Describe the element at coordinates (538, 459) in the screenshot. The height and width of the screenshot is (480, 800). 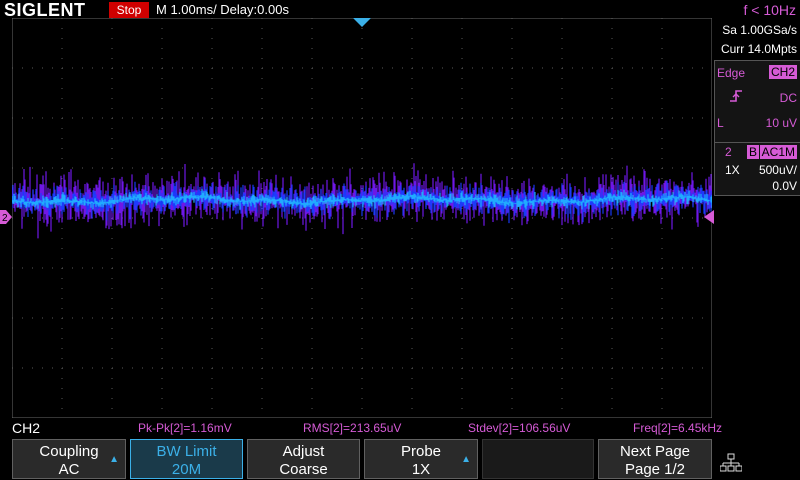
I see `empty-menu-slot` at that location.